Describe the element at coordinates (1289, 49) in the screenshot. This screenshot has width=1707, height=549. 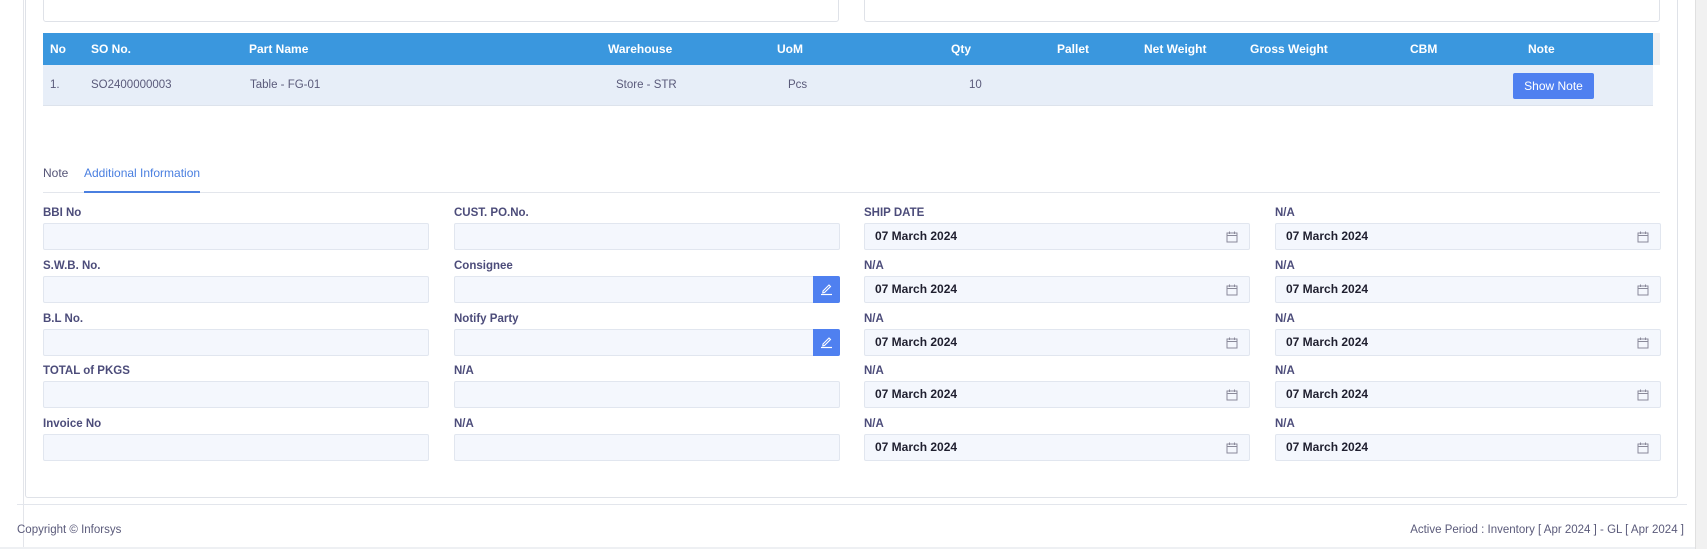
I see `col-header-gross-weight: Gross Weight` at that location.